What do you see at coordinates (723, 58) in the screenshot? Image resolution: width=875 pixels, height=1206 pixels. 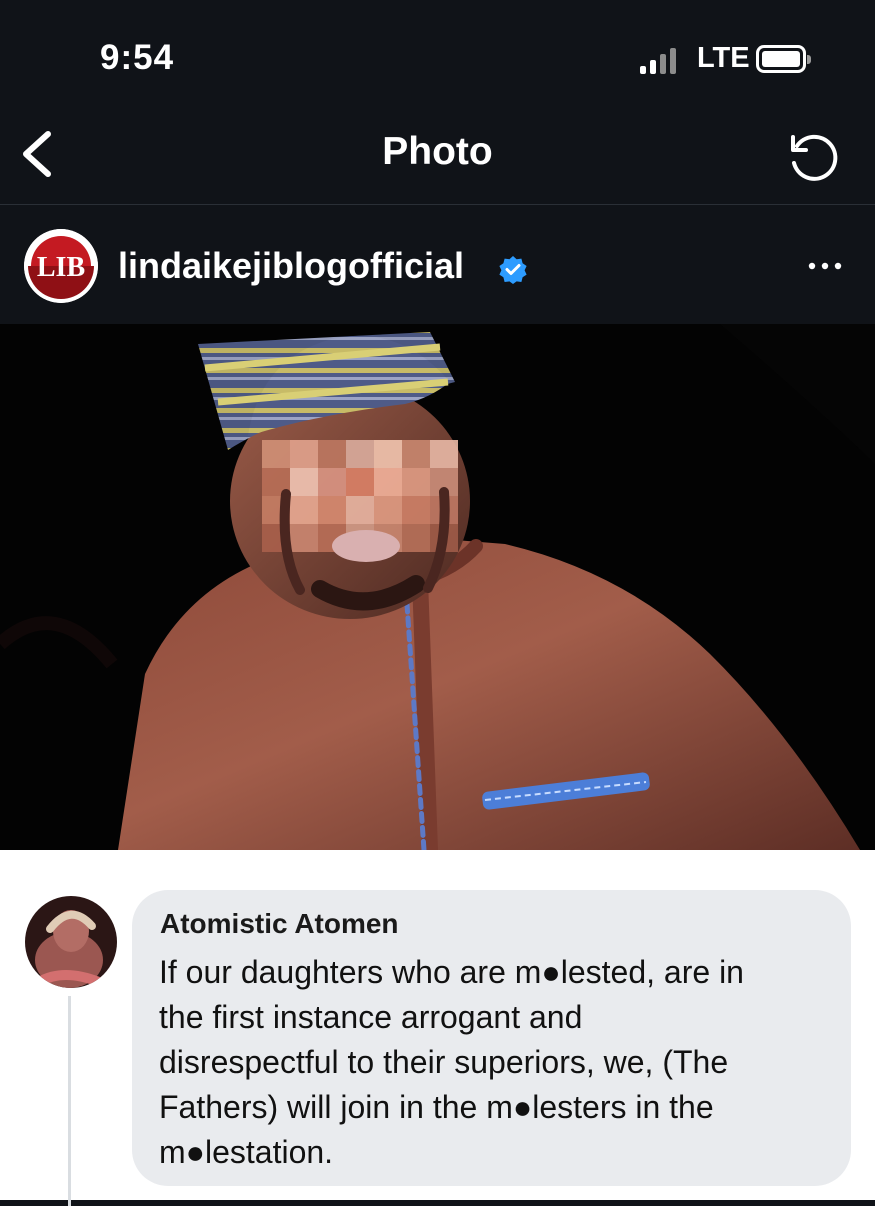 I see `network-label: LTE` at bounding box center [723, 58].